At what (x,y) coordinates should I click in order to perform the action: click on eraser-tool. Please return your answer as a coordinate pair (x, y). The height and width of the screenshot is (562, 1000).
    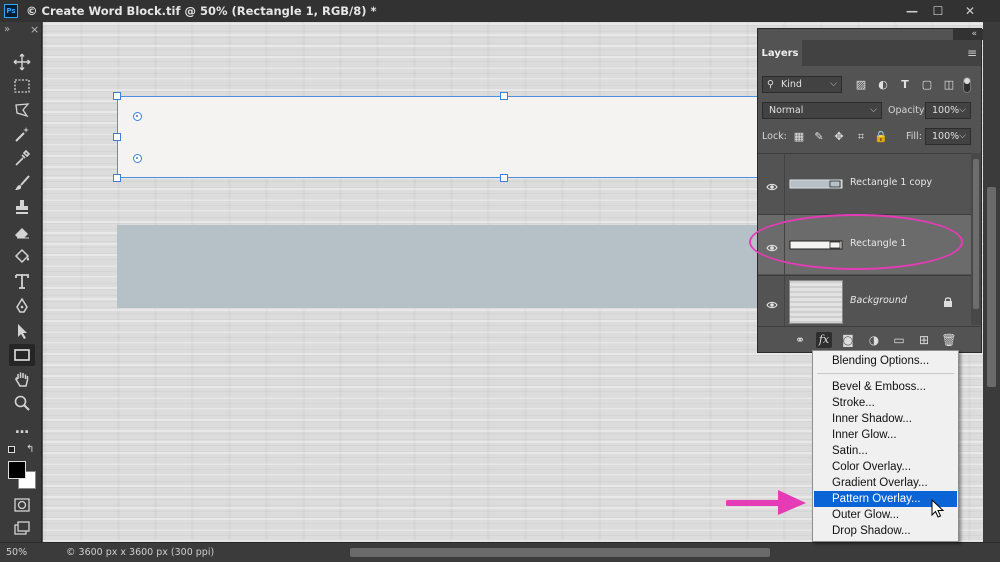
    Looking at the image, I should click on (22, 232).